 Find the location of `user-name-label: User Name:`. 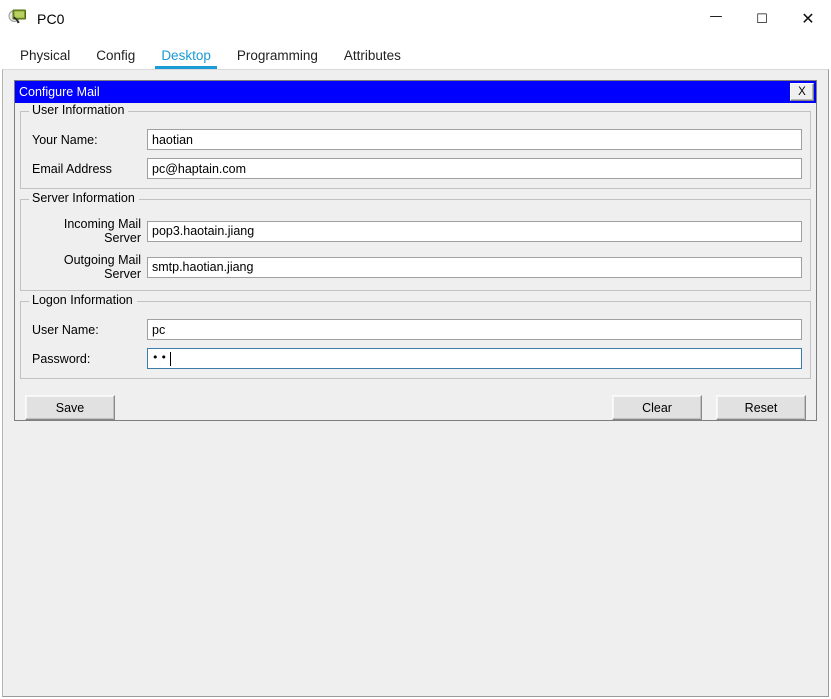

user-name-label: User Name: is located at coordinates (65, 329).